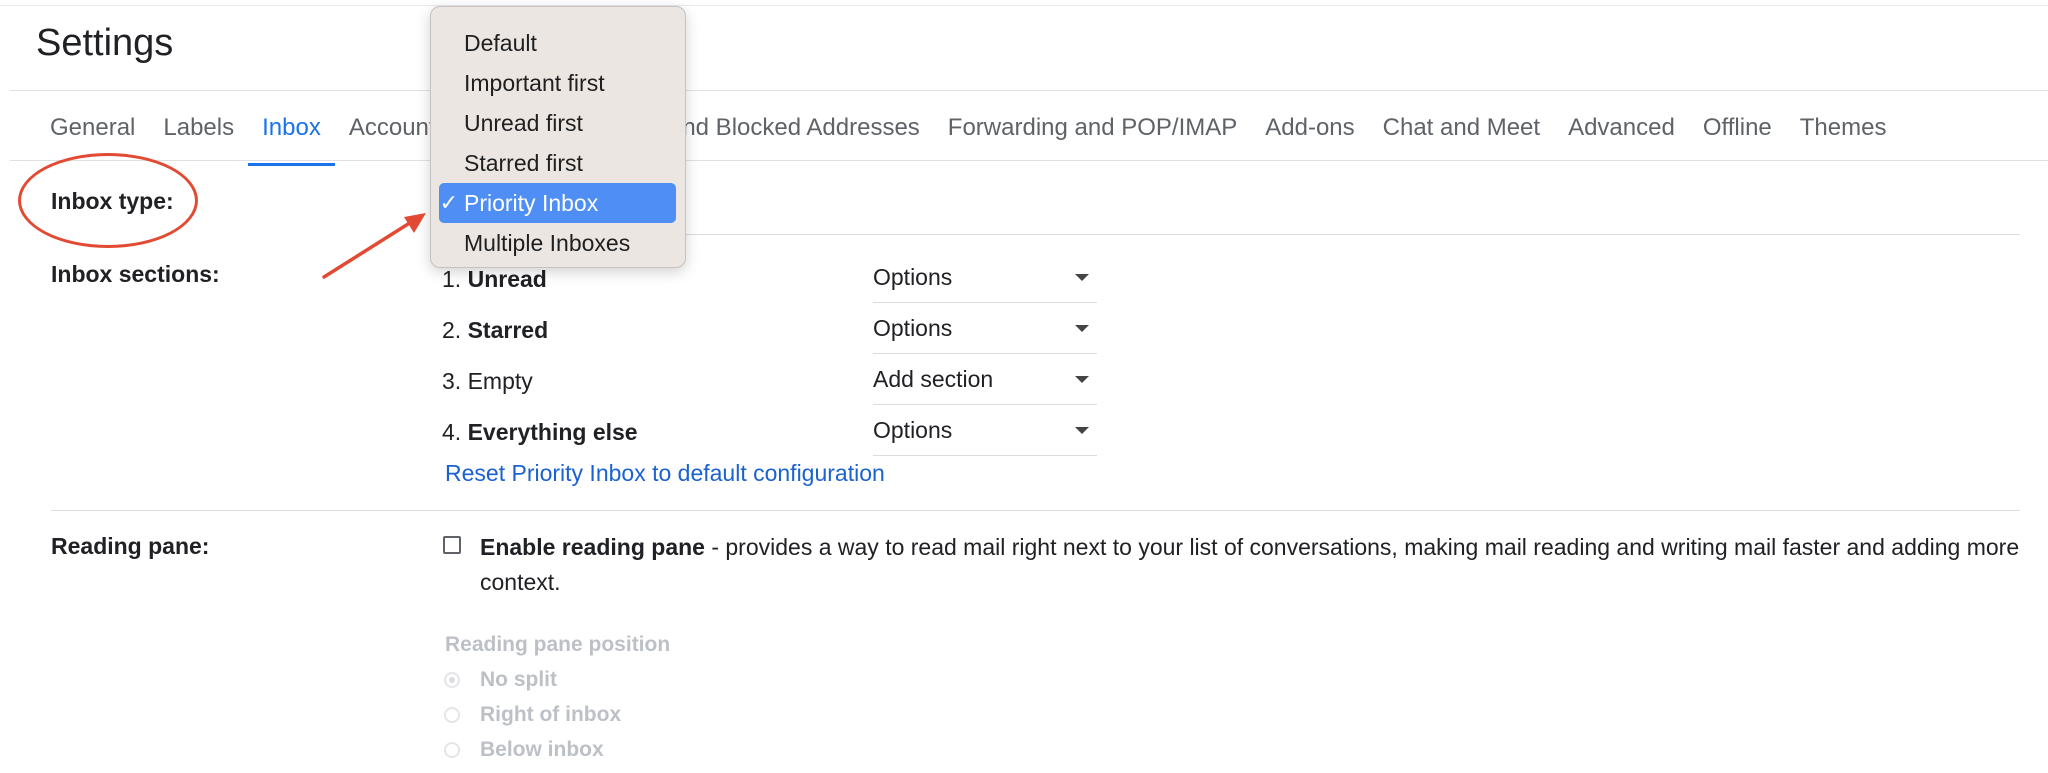  Describe the element at coordinates (135, 274) in the screenshot. I see `inbox-sections-label: Inbox sections:` at that location.